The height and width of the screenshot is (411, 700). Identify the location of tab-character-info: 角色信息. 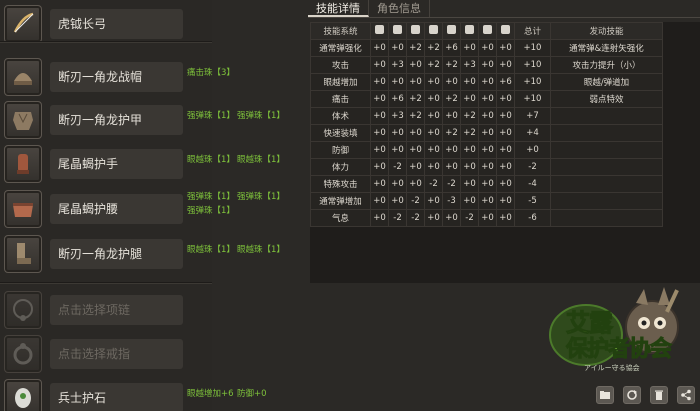
(399, 8).